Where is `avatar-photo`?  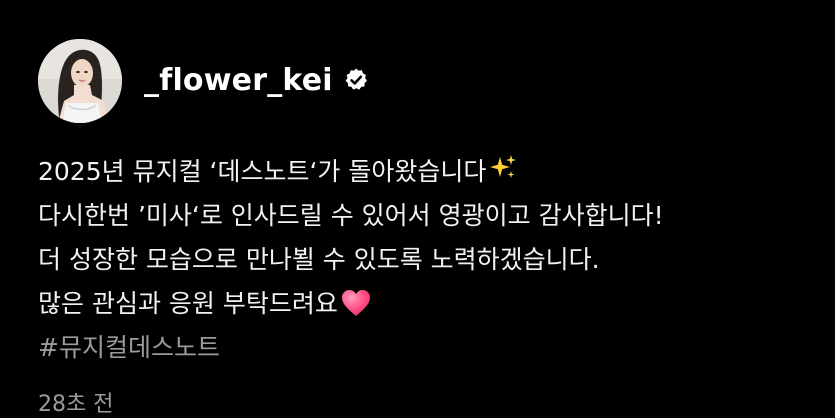
avatar-photo is located at coordinates (80, 81).